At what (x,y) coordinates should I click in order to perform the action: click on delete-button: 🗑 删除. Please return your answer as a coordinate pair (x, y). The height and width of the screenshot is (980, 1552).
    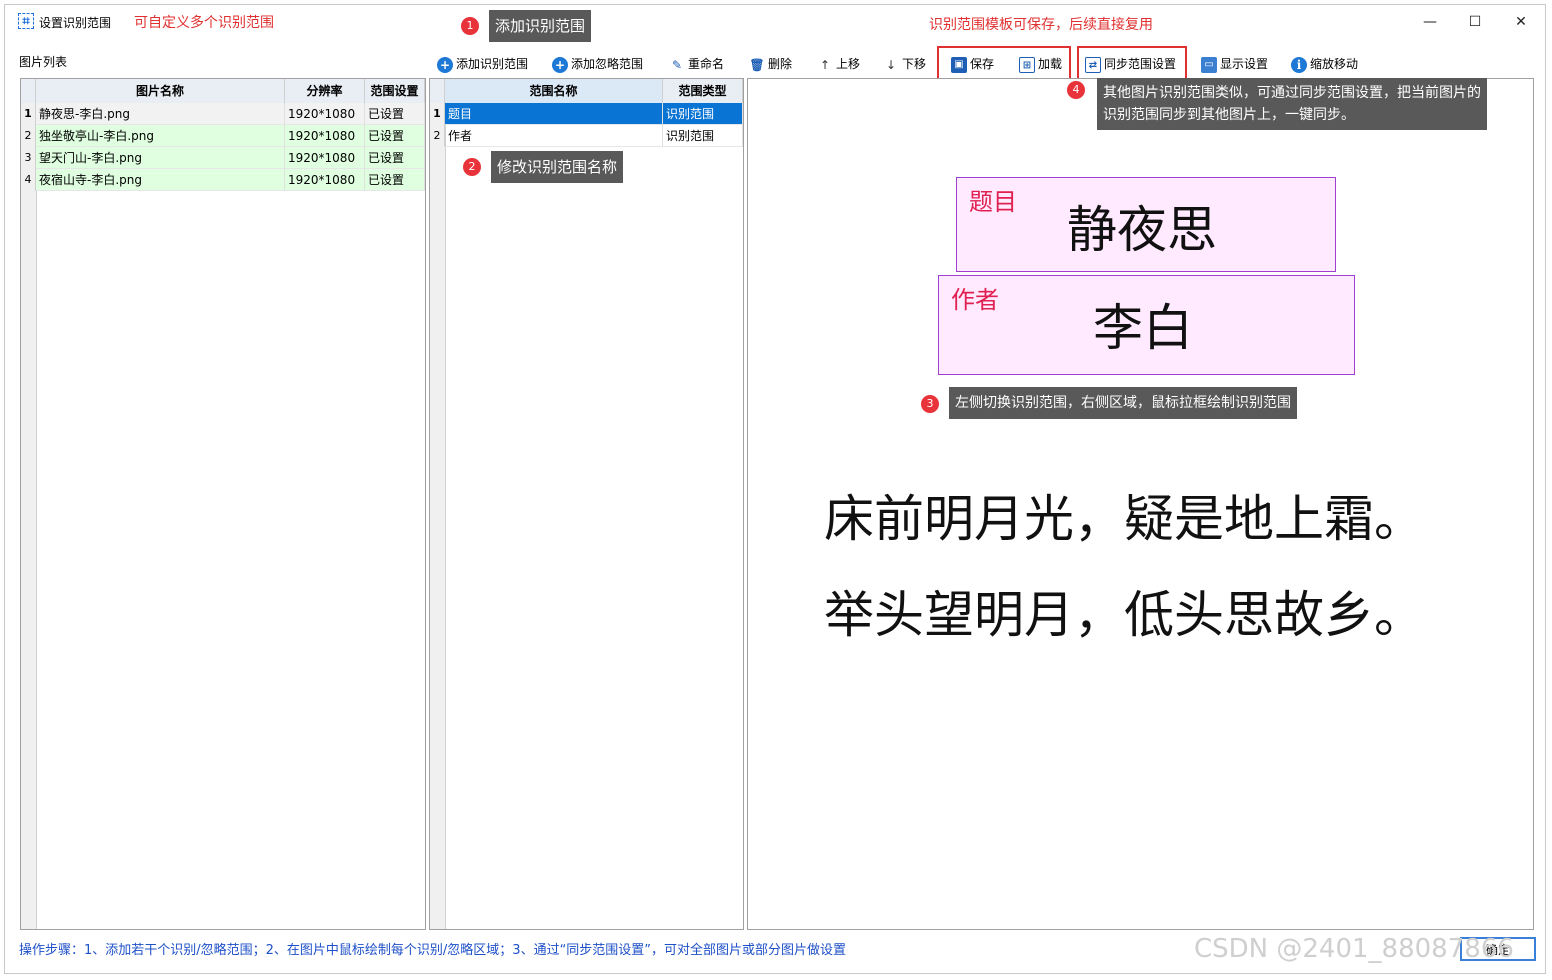
    Looking at the image, I should click on (770, 64).